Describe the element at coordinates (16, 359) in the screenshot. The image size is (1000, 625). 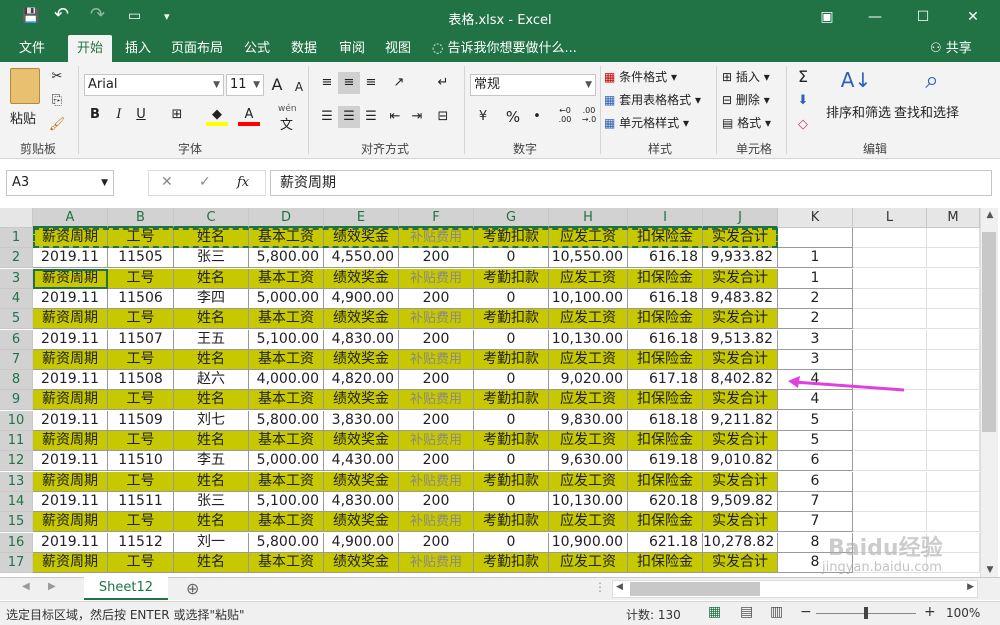
I see `row-header: 7` at that location.